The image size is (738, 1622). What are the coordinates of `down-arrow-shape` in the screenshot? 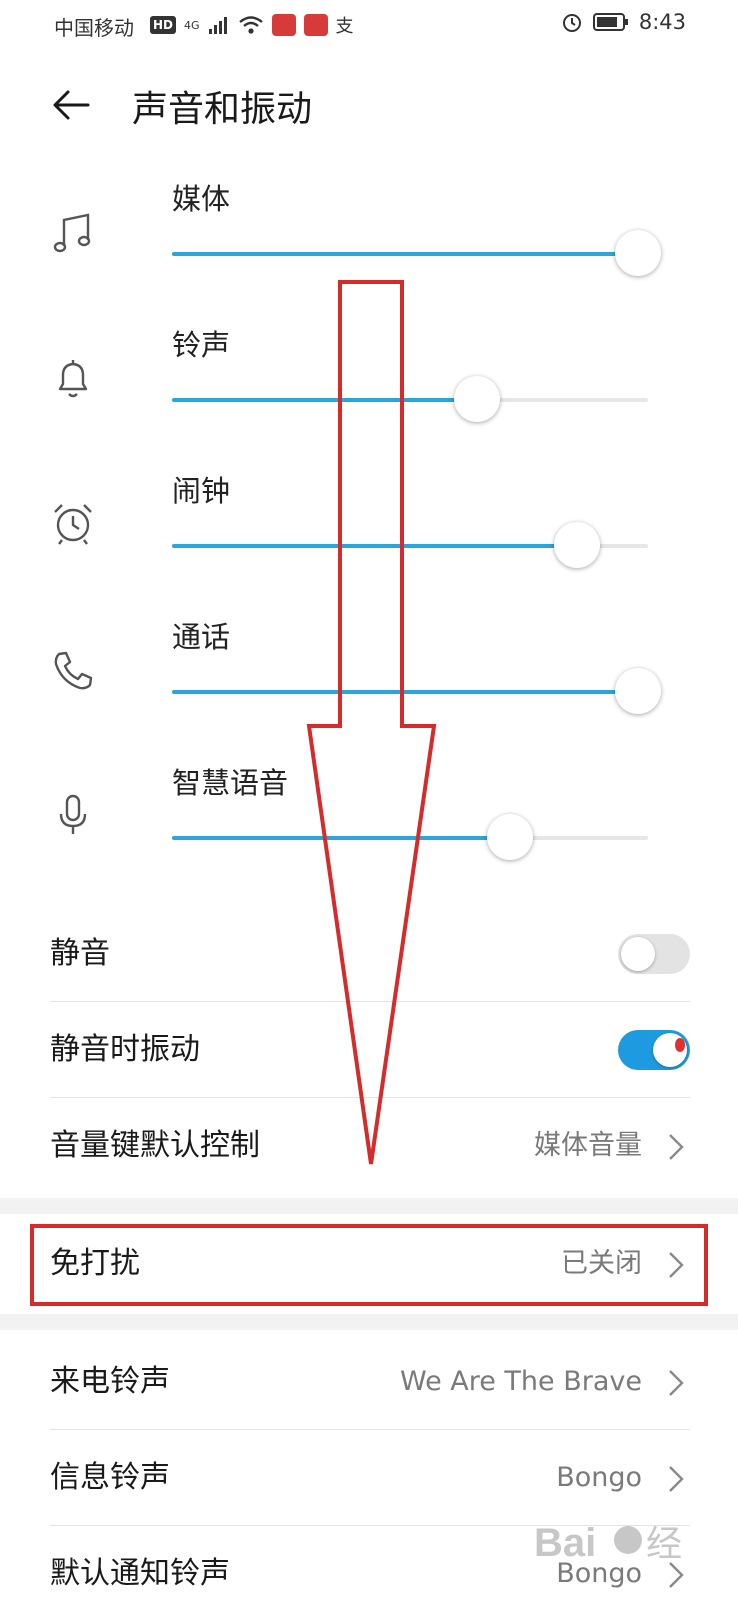 It's located at (371, 722).